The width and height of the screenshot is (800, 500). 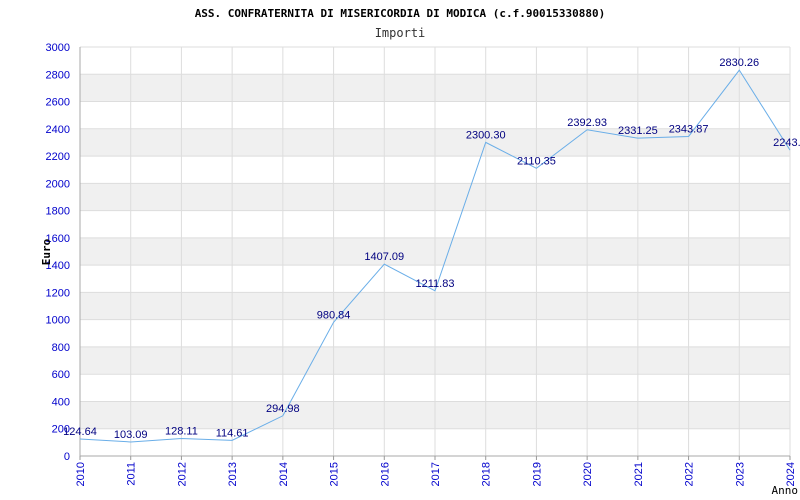 What do you see at coordinates (58, 48) in the screenshot?
I see `y-tick-label: 3000` at bounding box center [58, 48].